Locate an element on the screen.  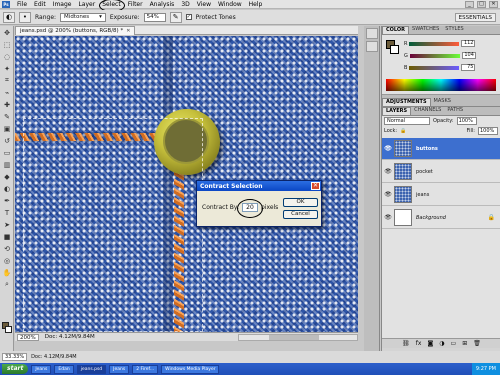
document-zoom-field: 200% is located at coordinates (28, 337).